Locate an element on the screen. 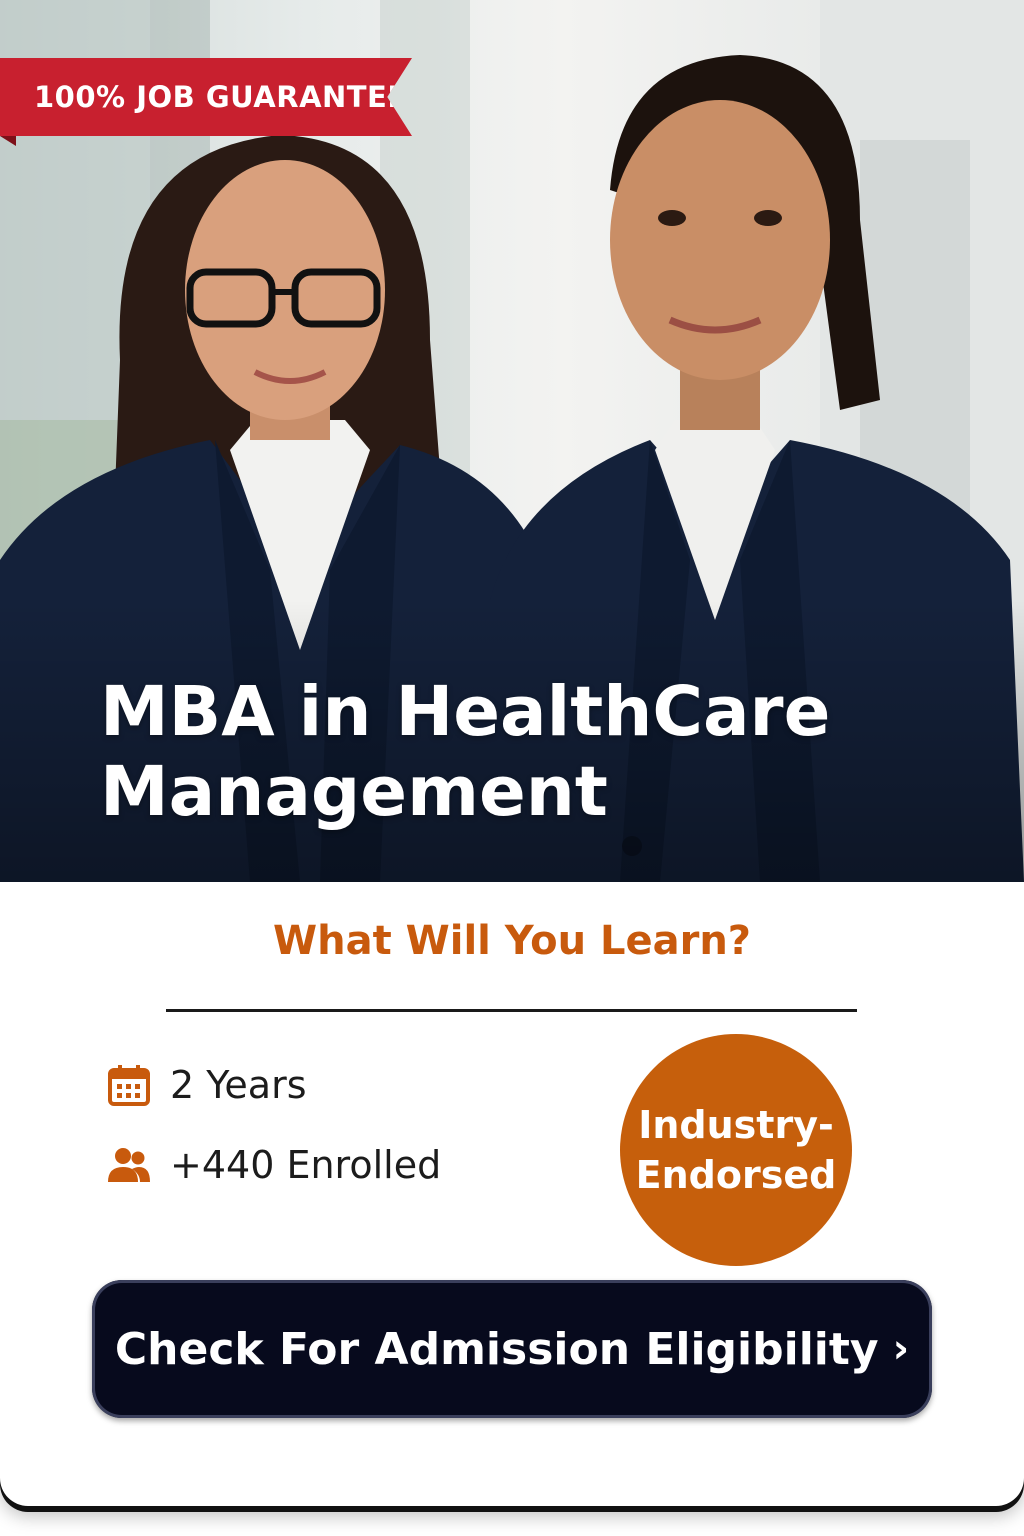  enrolled-text: +440 Enrolled is located at coordinates (306, 1165).